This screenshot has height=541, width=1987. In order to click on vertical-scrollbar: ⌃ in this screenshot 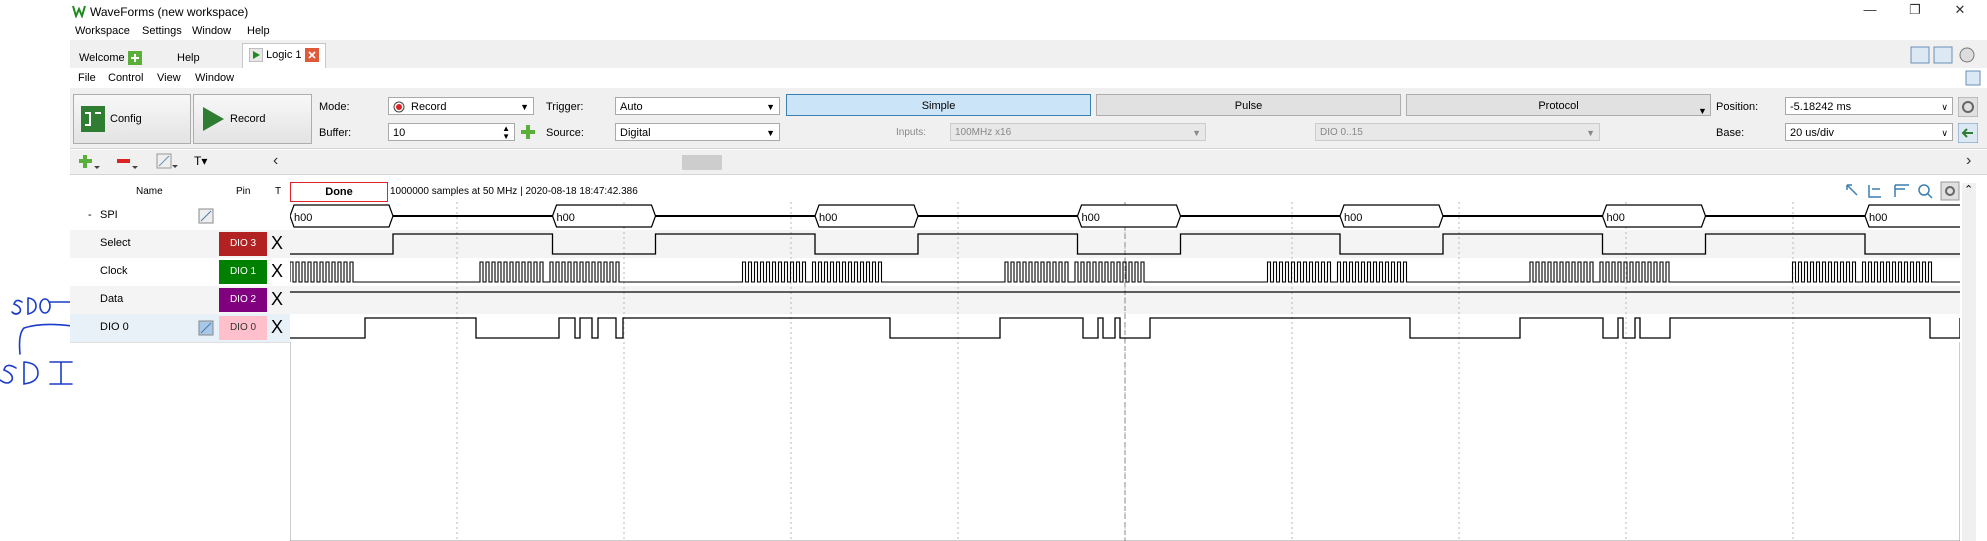, I will do `click(1969, 362)`.